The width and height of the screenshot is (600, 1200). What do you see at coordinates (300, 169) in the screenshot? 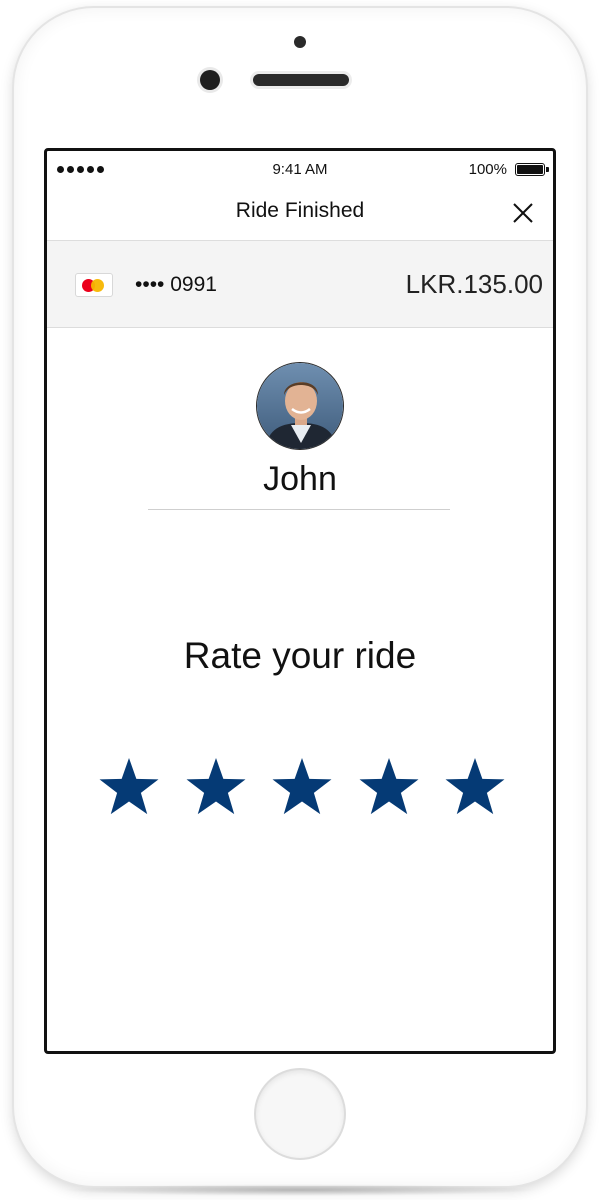
I see `status-bar: 9:41 AM 100%` at bounding box center [300, 169].